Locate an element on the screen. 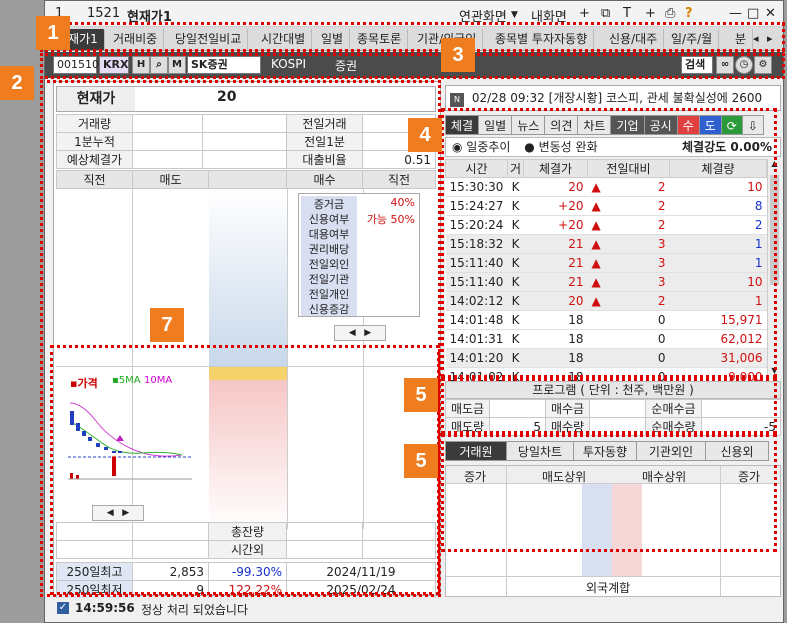 This screenshot has height=623, width=787. title-bar: 1 1521 현재가1 연관화면 ▼ 내화면 + ⧉ T + ⎙ ? — □ ✕ is located at coordinates (414, 14).